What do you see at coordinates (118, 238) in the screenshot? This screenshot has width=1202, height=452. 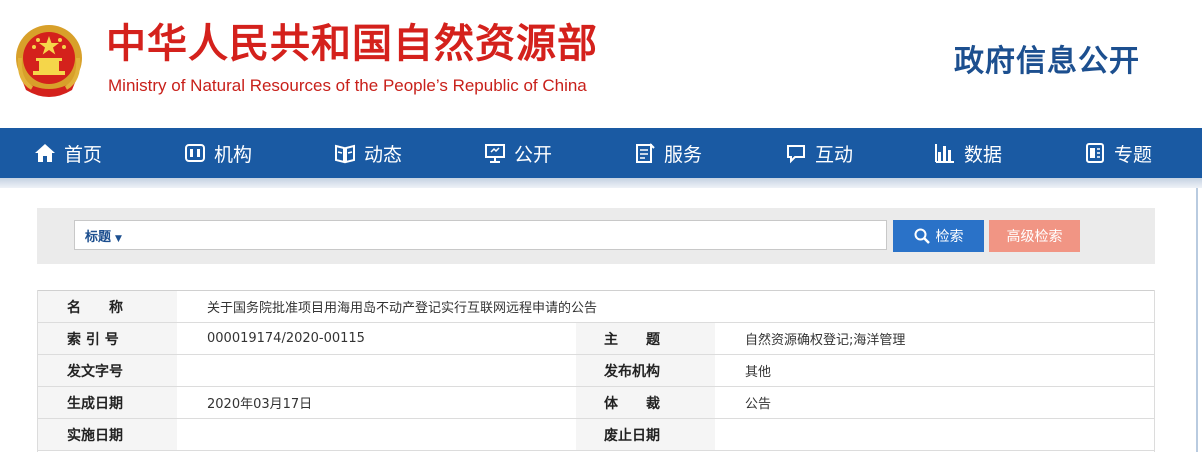 I see `triangle-down-icon: ▼` at bounding box center [118, 238].